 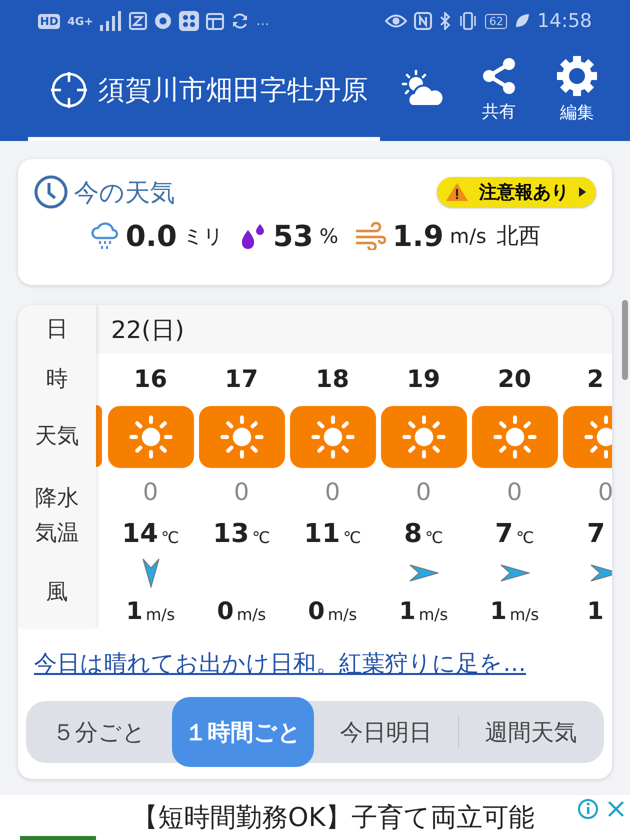 What do you see at coordinates (69, 89) in the screenshot?
I see `location-target-icon` at bounding box center [69, 89].